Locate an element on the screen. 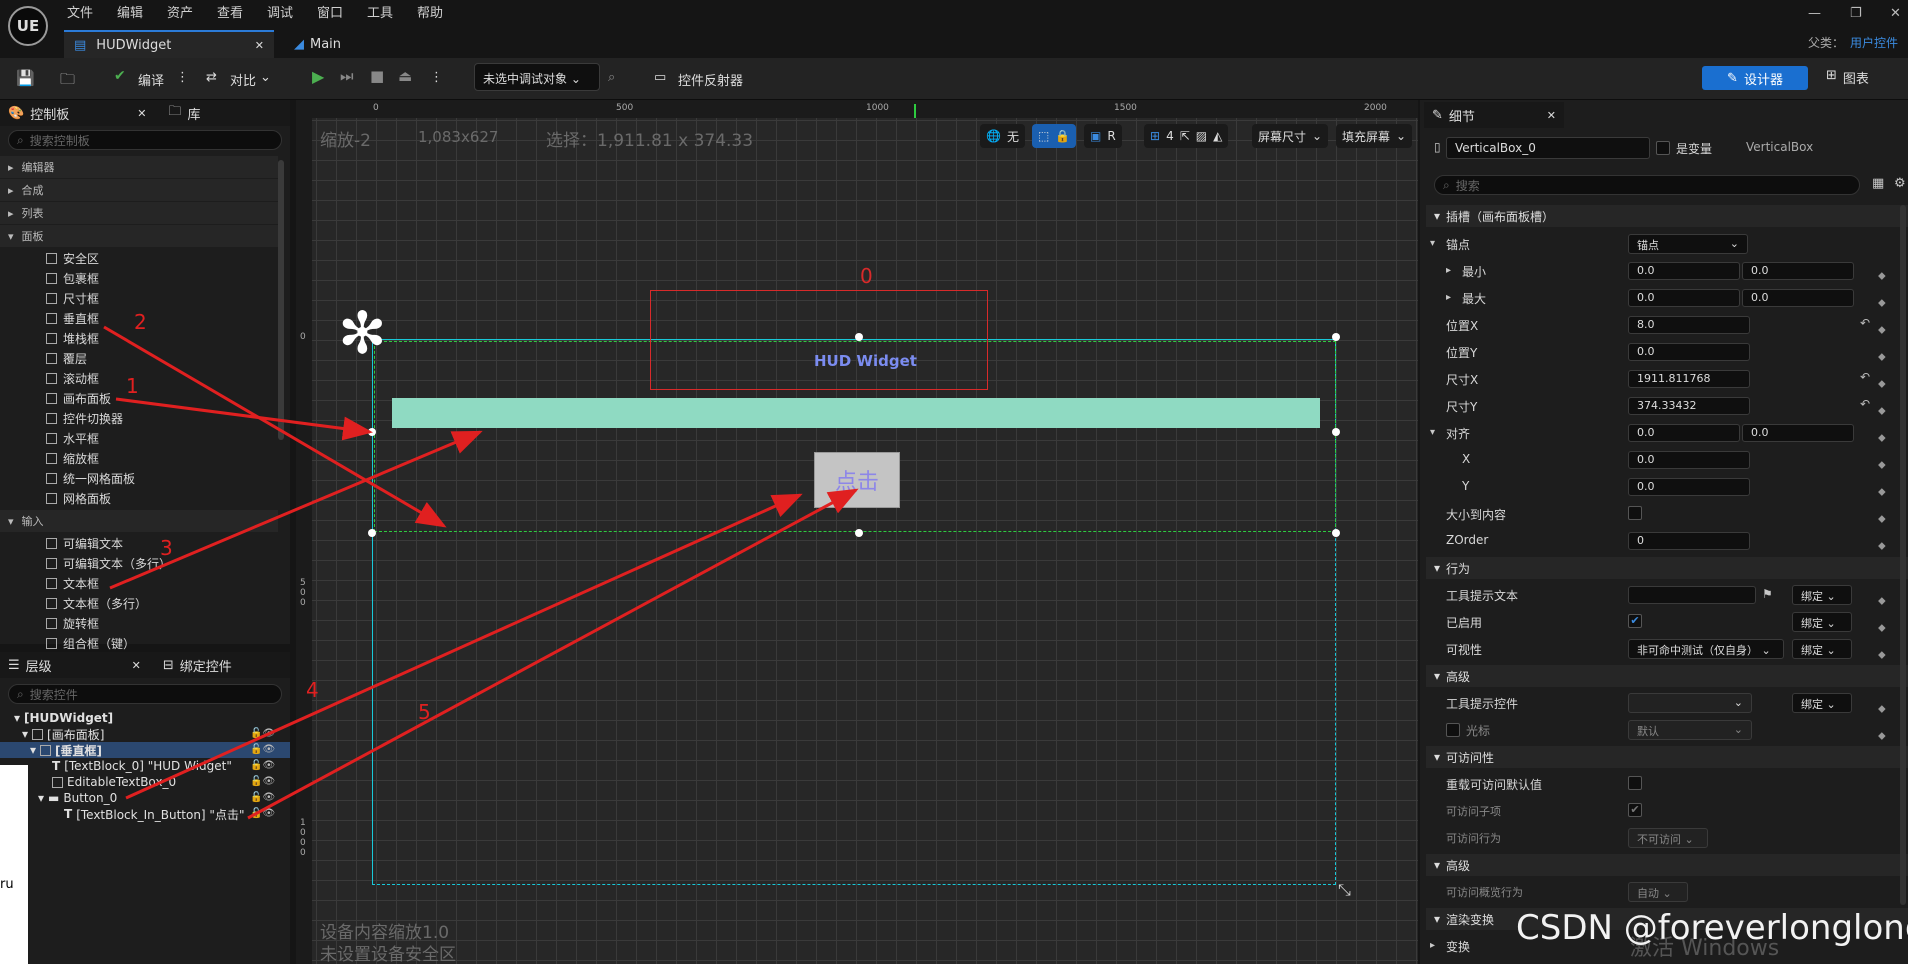  alignment-y-input: 0.0 is located at coordinates (1798, 433).